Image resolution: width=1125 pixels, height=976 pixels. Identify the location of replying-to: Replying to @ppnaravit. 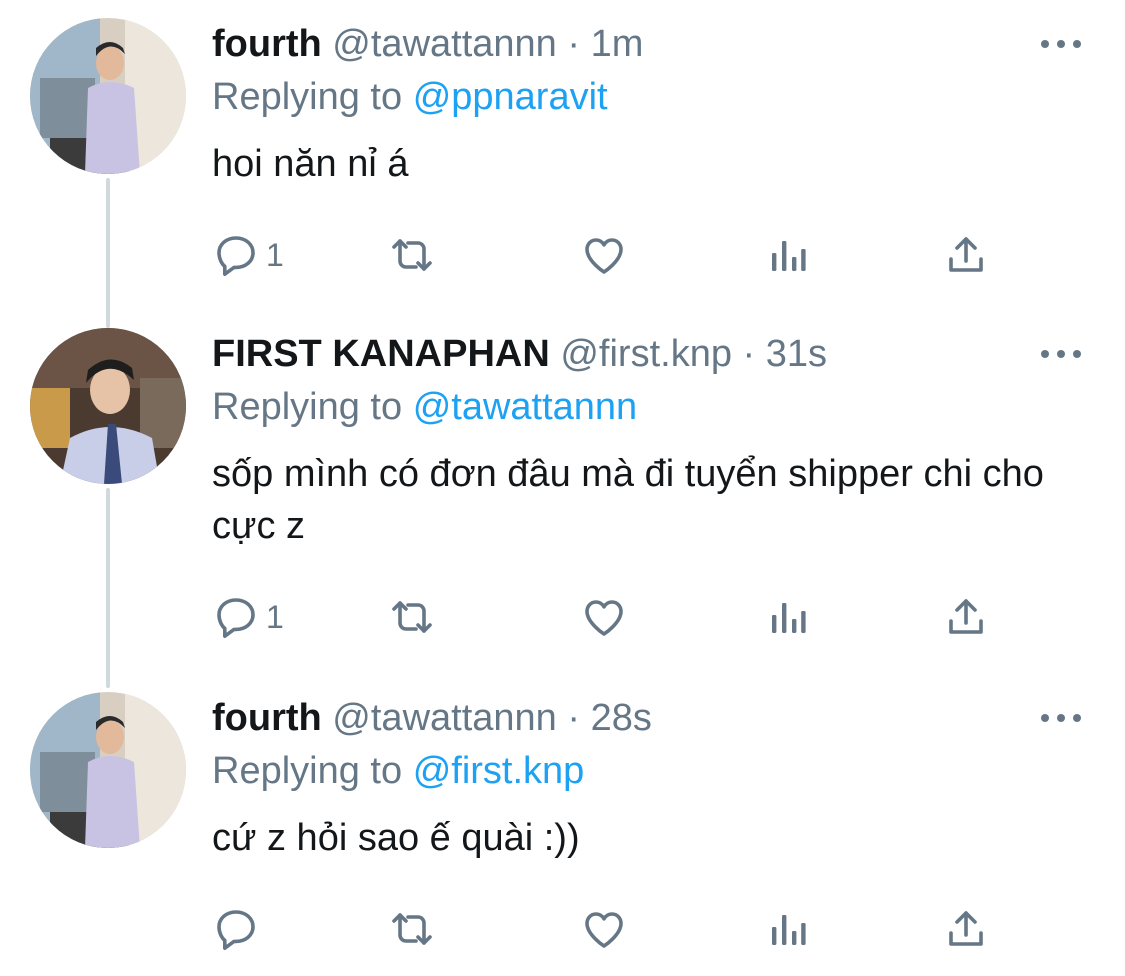
(410, 97).